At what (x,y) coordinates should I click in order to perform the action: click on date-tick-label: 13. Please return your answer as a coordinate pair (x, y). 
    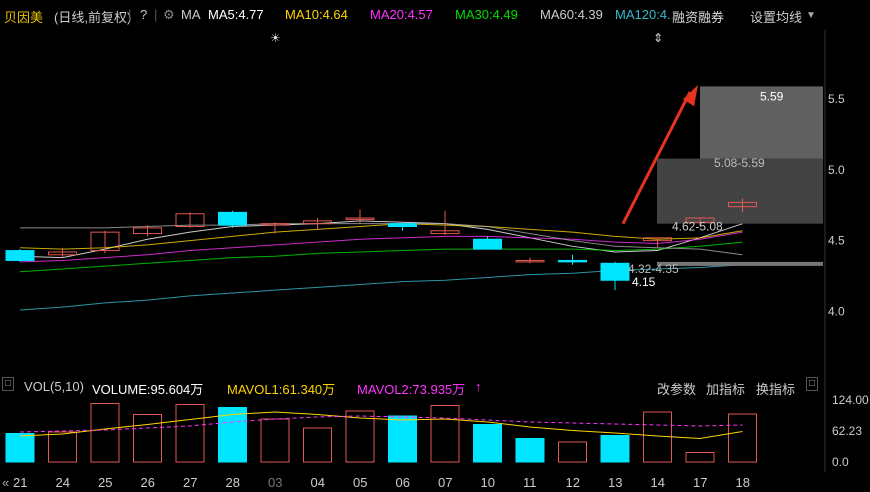
    Looking at the image, I should click on (615, 482).